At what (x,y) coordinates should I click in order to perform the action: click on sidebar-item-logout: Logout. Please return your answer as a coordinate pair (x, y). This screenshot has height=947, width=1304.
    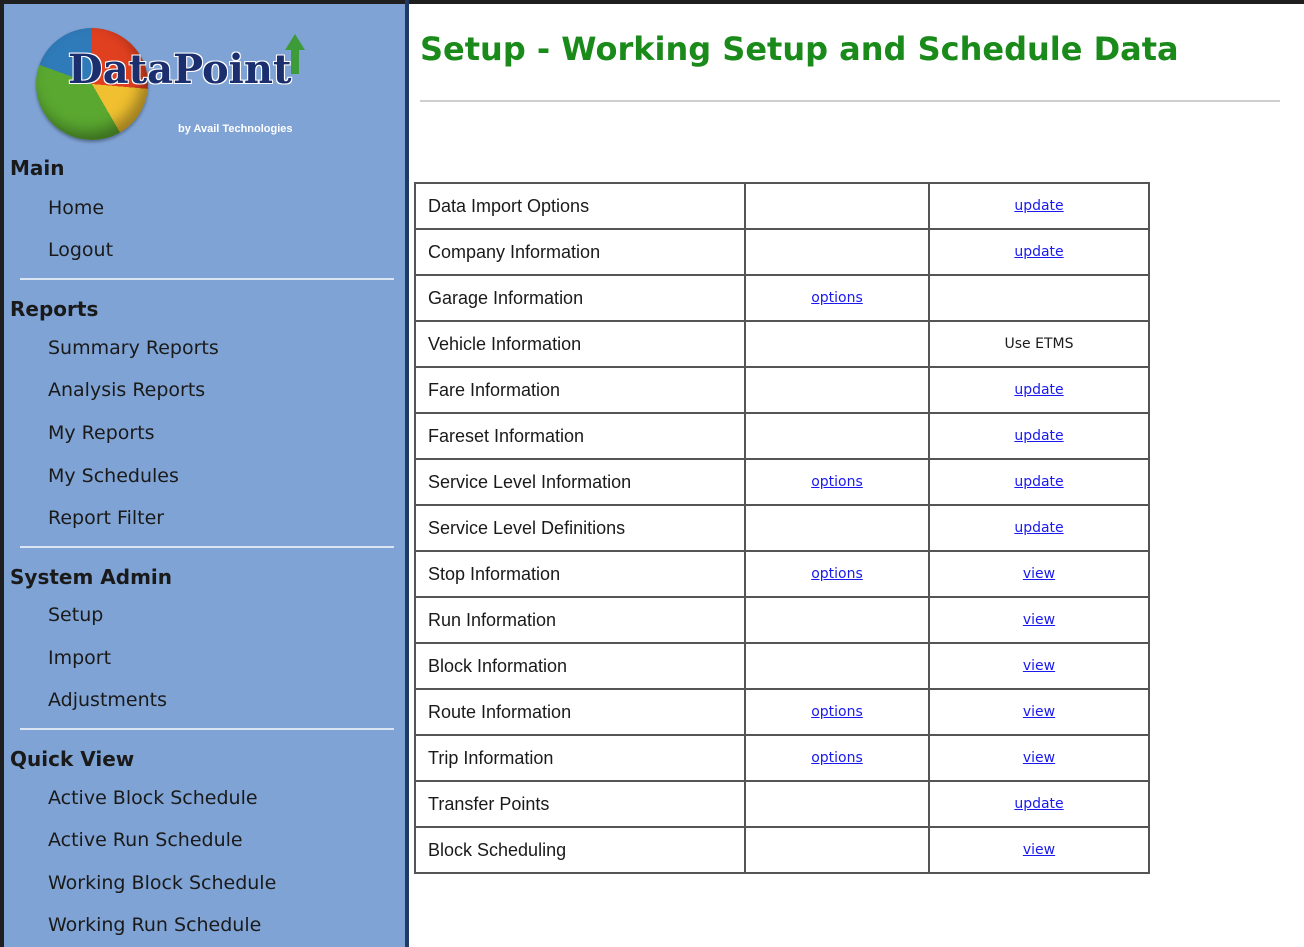
    Looking at the image, I should click on (80, 250).